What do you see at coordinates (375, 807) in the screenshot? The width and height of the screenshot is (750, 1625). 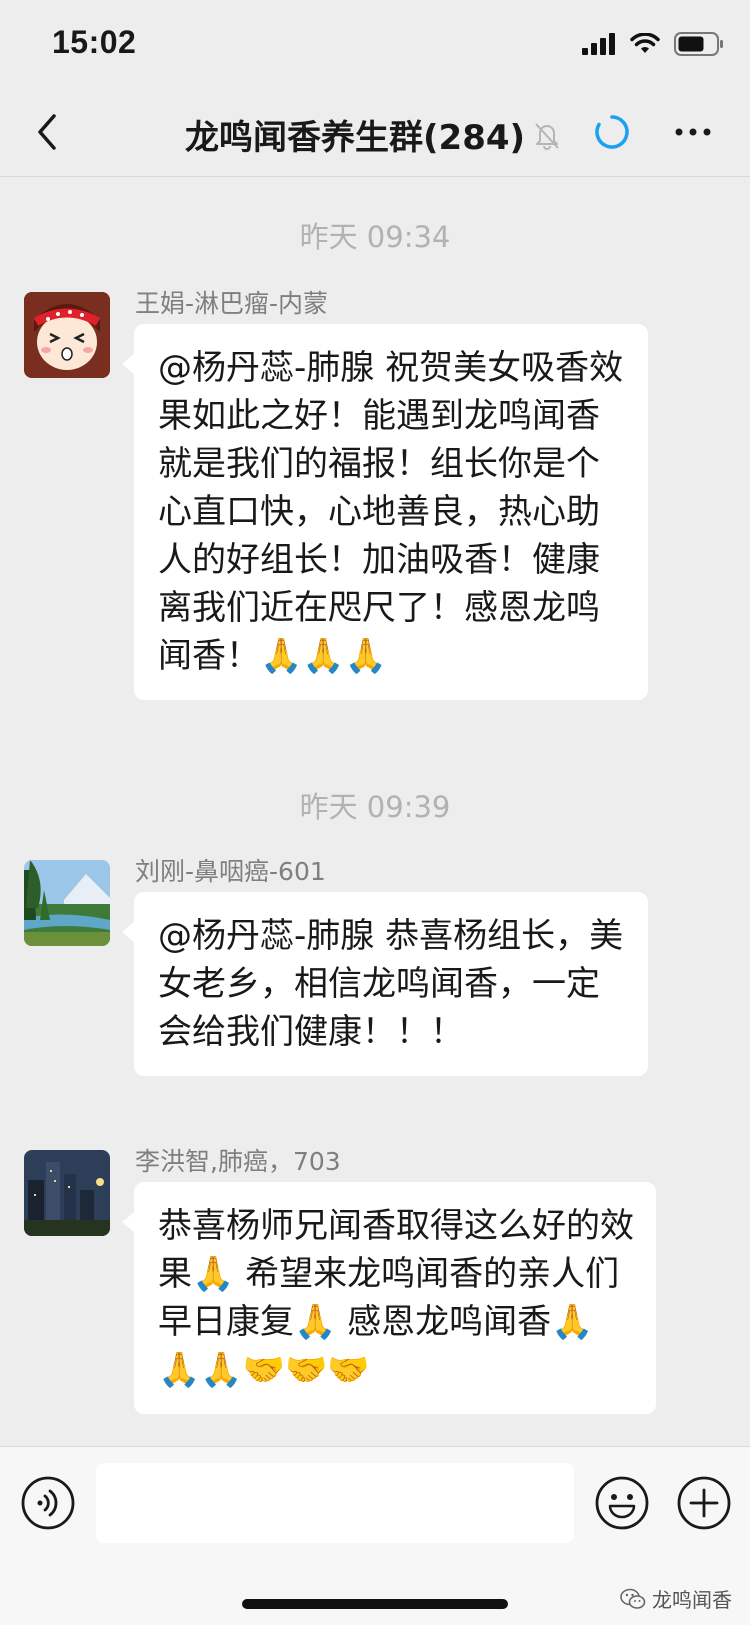 I see `message-timestamp: 昨天 09:39` at bounding box center [375, 807].